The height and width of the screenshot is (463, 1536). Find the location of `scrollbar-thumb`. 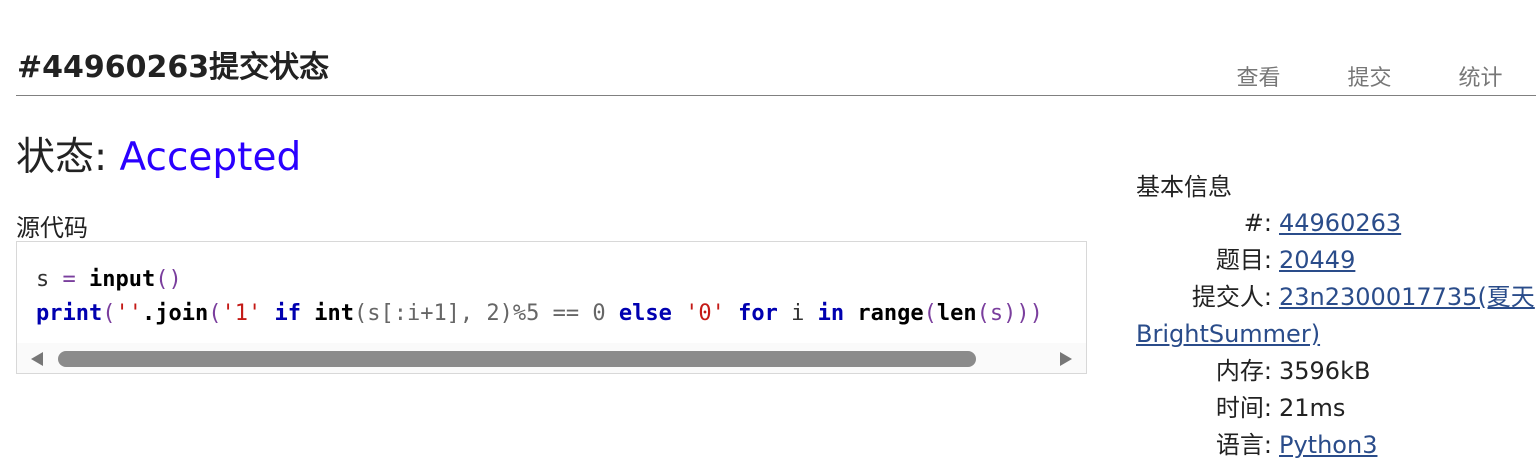

scrollbar-thumb is located at coordinates (517, 359).